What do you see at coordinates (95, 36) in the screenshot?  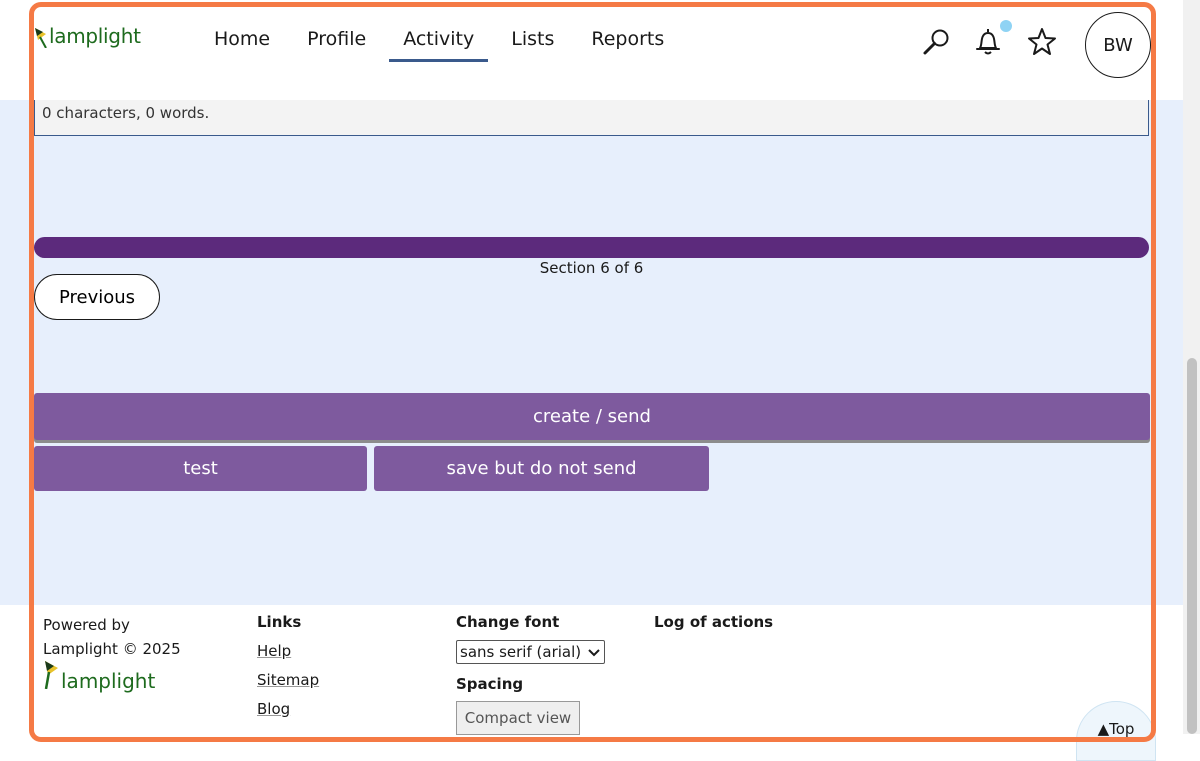 I see `logo-text: lamplight` at bounding box center [95, 36].